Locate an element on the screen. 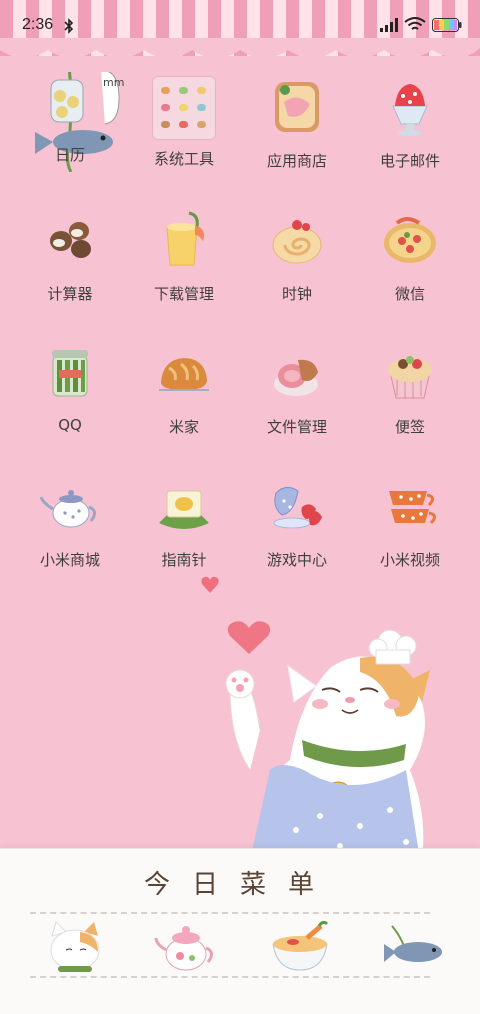 The height and width of the screenshot is (1014, 480). strawberry-sundae-icon is located at coordinates (410, 110).